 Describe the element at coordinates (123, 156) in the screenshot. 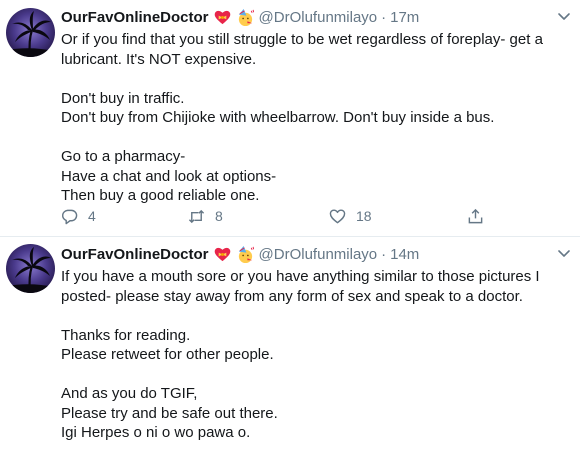

I see `tweet-line: Go to a pharmacy-` at that location.